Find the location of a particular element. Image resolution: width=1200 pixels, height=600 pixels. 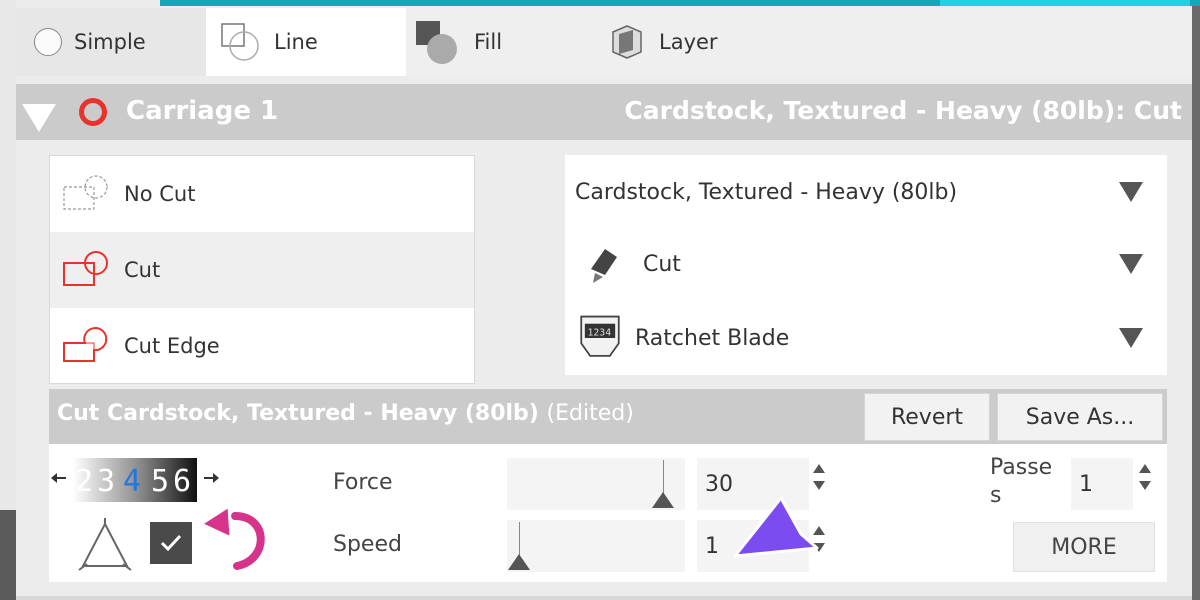

passes-field: 1 is located at coordinates (1102, 484).